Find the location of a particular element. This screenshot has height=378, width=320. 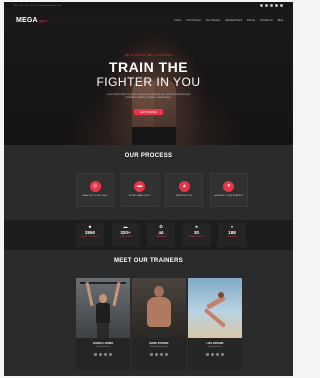

stat-item: ✪ 44 TRAINERS is located at coordinates (161, 235).